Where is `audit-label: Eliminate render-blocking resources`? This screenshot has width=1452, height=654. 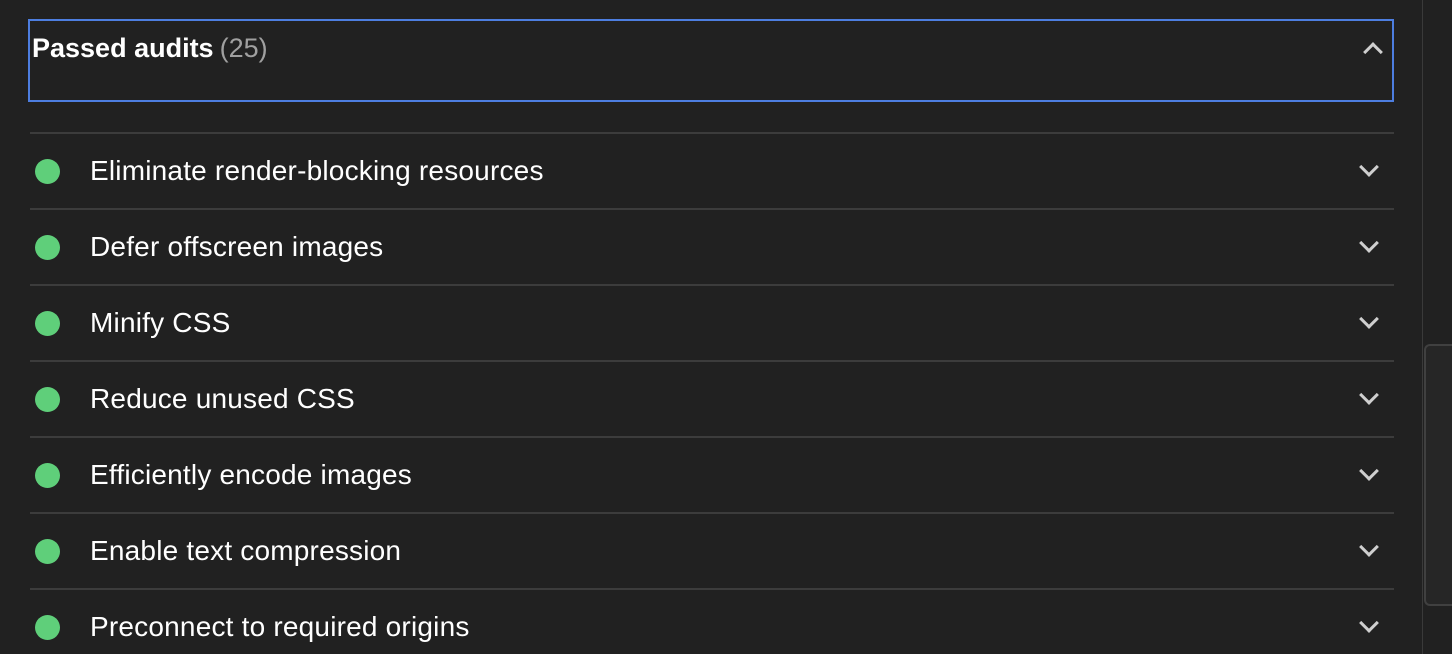 audit-label: Eliminate render-blocking resources is located at coordinates (317, 170).